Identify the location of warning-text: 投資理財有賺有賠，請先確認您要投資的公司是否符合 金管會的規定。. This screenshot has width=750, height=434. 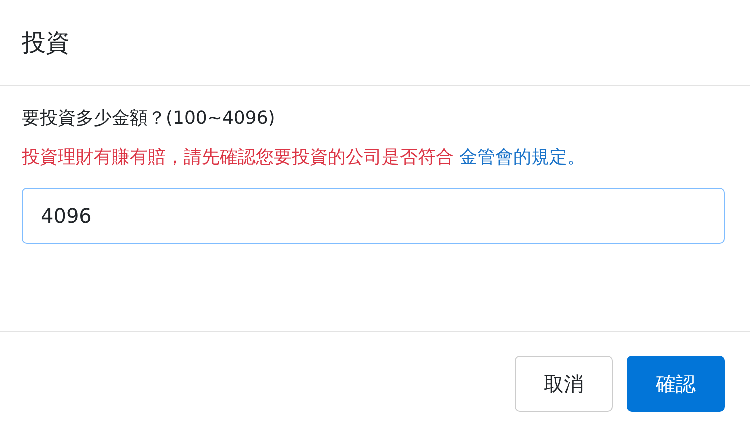
(304, 158).